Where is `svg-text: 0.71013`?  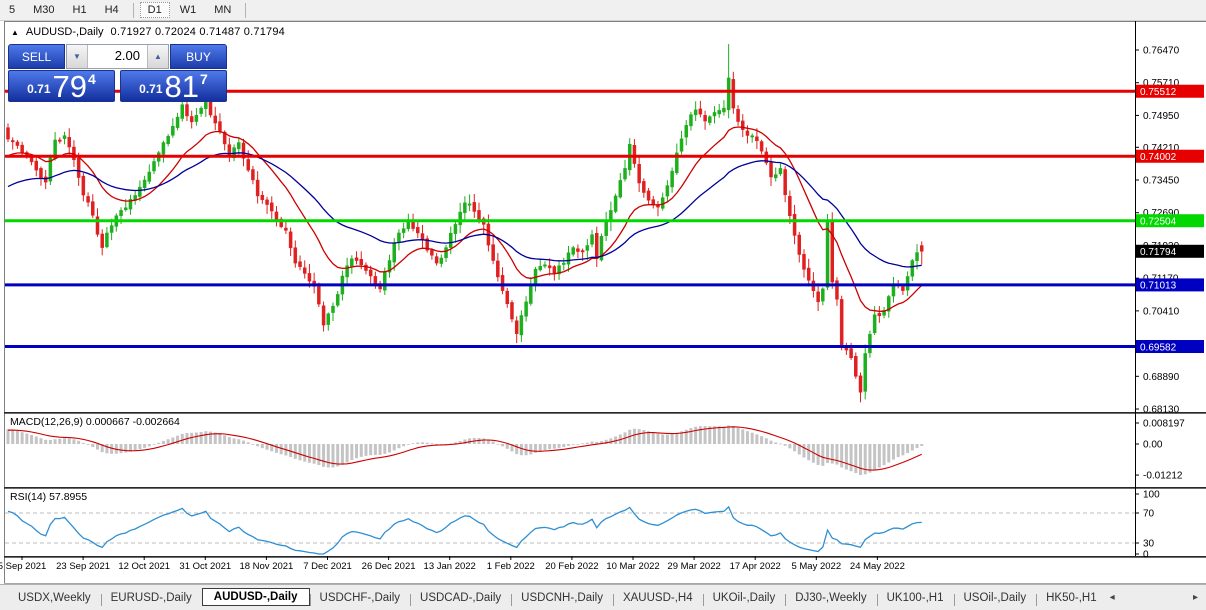
svg-text: 0.71013 is located at coordinates (1158, 286).